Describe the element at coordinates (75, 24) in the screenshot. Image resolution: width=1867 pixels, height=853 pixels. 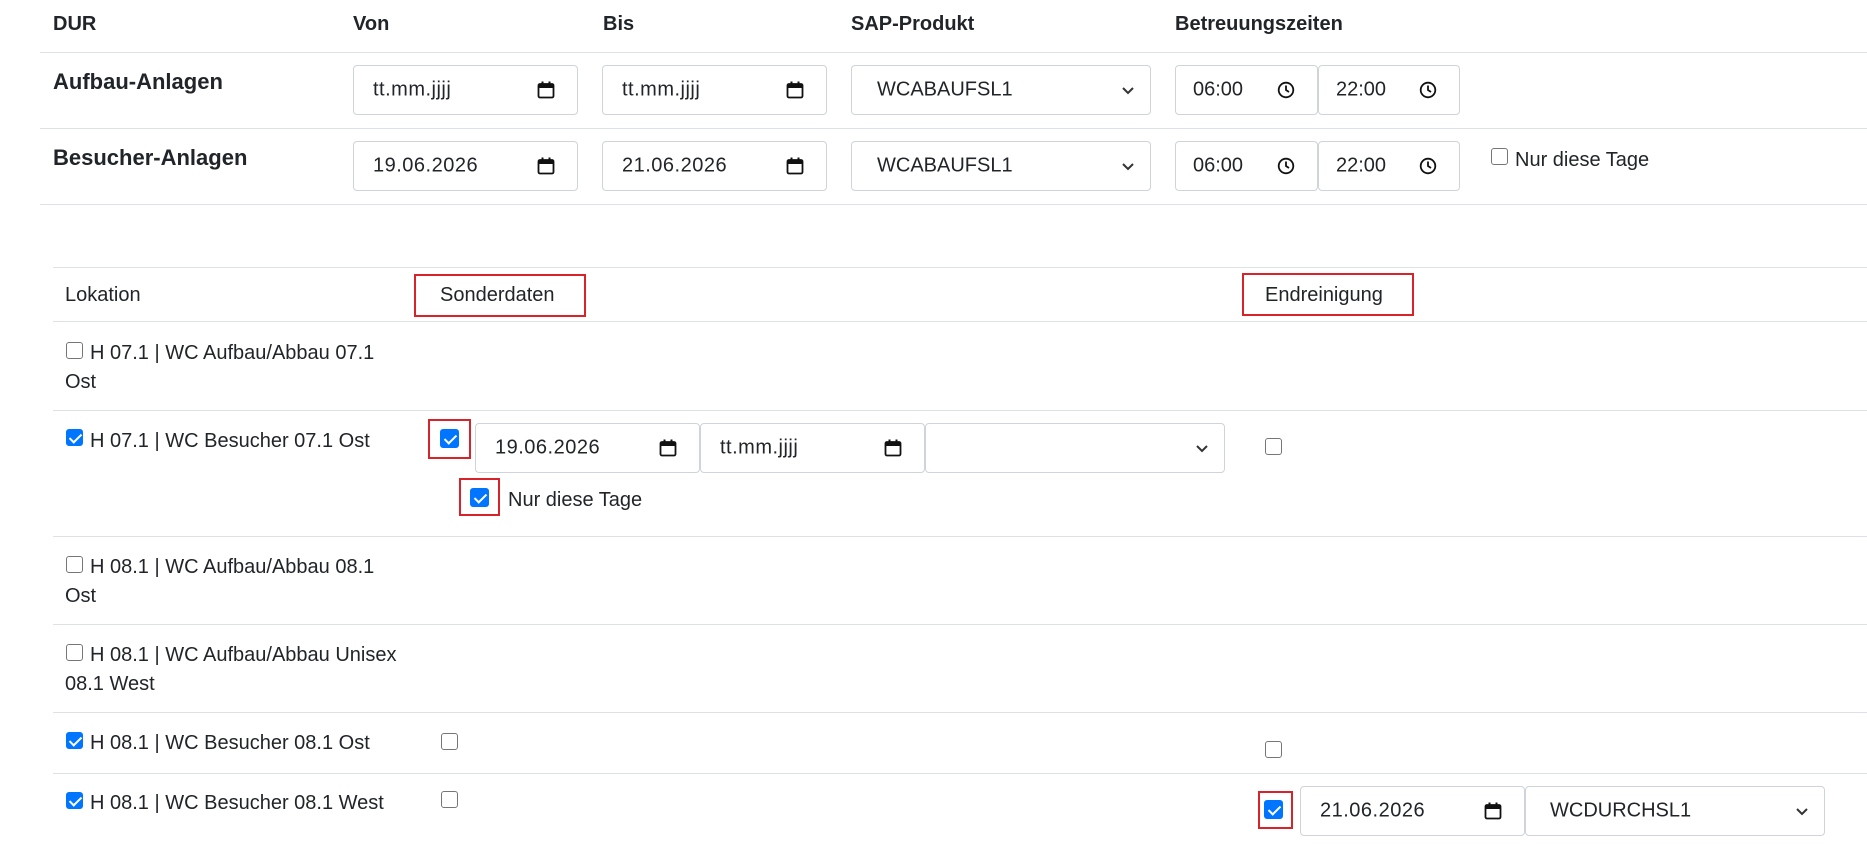
I see `header-dur: DUR` at that location.